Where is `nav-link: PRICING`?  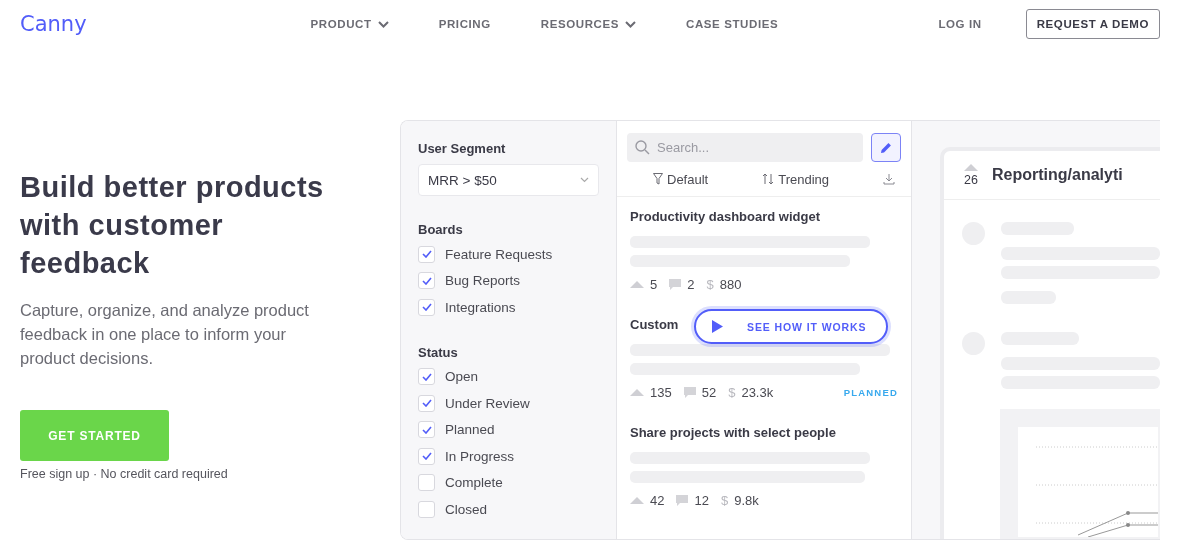 nav-link: PRICING is located at coordinates (464, 24).